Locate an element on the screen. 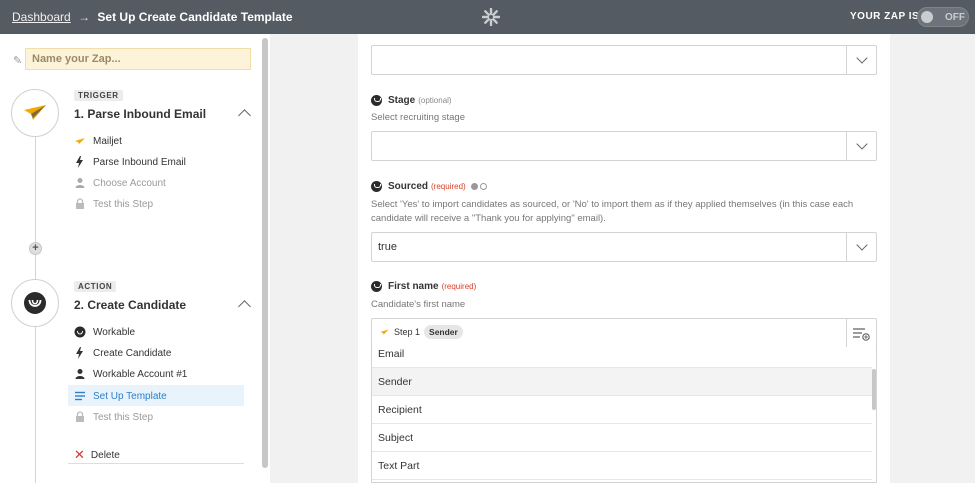 The height and width of the screenshot is (483, 975). stage-help-text: Select recruiting stage is located at coordinates (418, 117).